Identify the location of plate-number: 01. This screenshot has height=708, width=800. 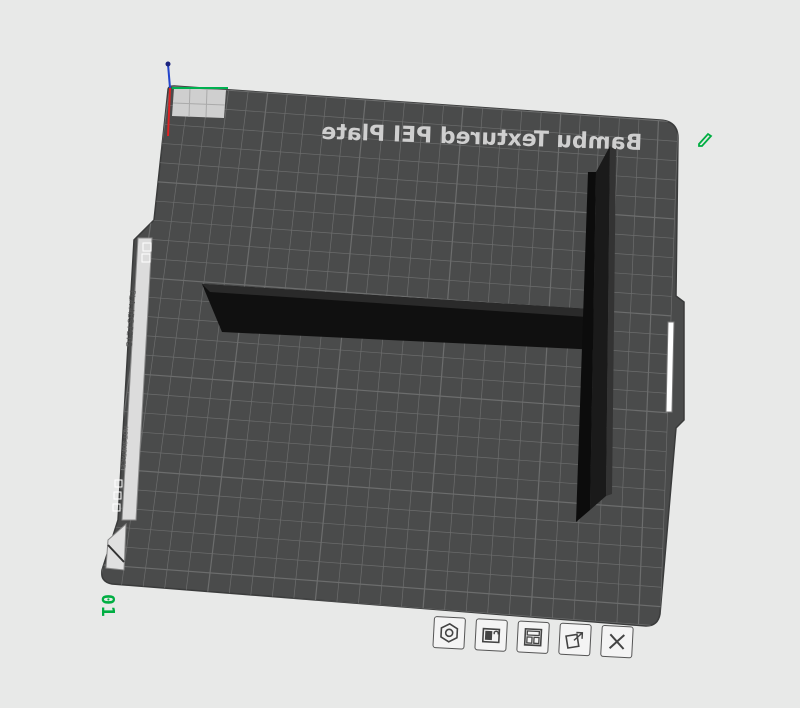
(107, 606).